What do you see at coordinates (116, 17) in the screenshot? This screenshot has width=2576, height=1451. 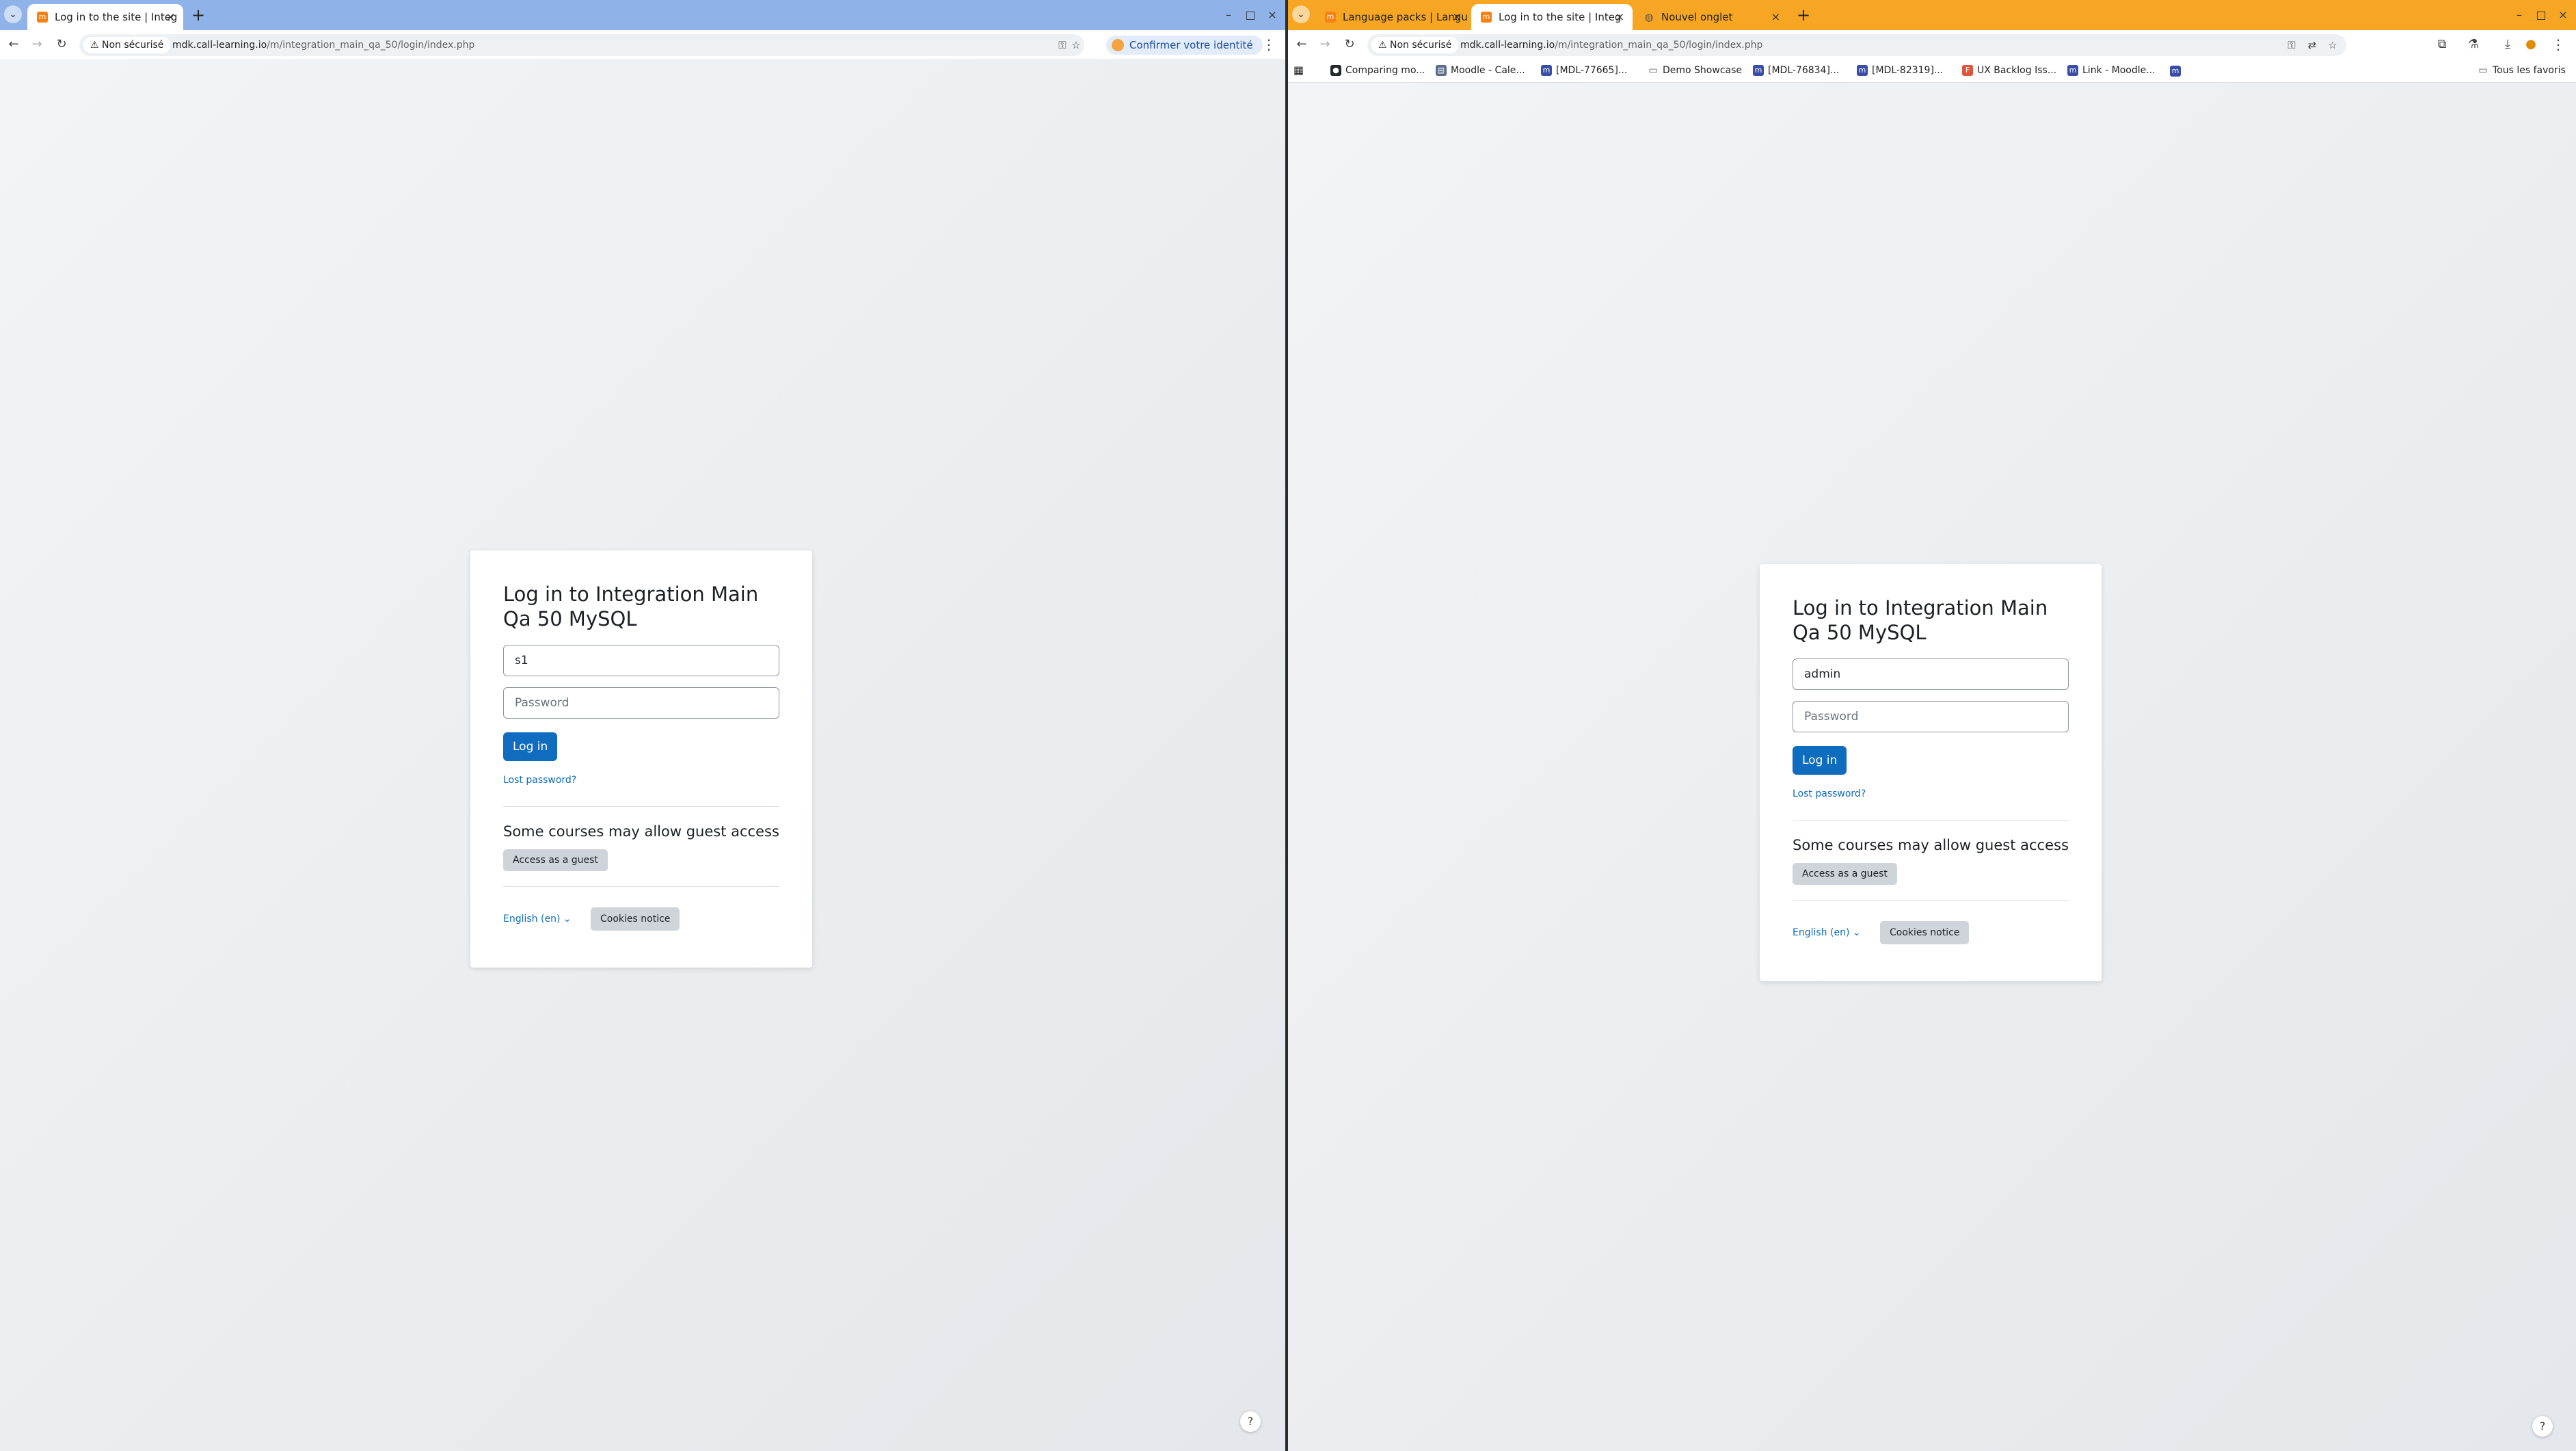 I see `tab-label: Log in to the site | Integ` at bounding box center [116, 17].